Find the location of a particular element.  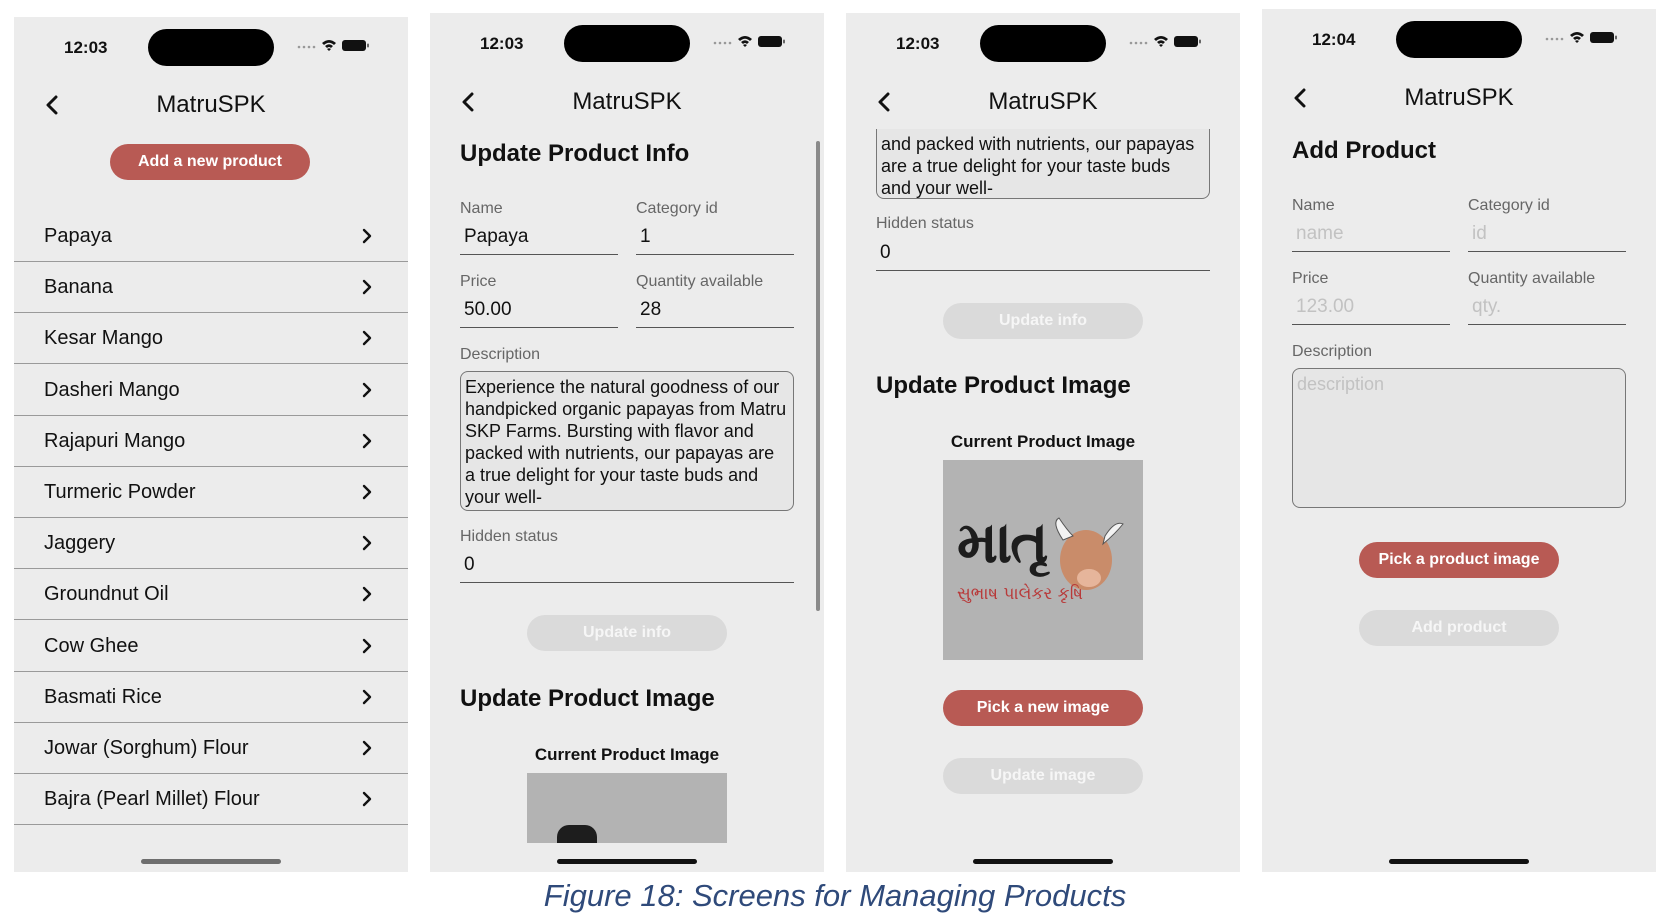

quantity-field: qty. is located at coordinates (1547, 309).